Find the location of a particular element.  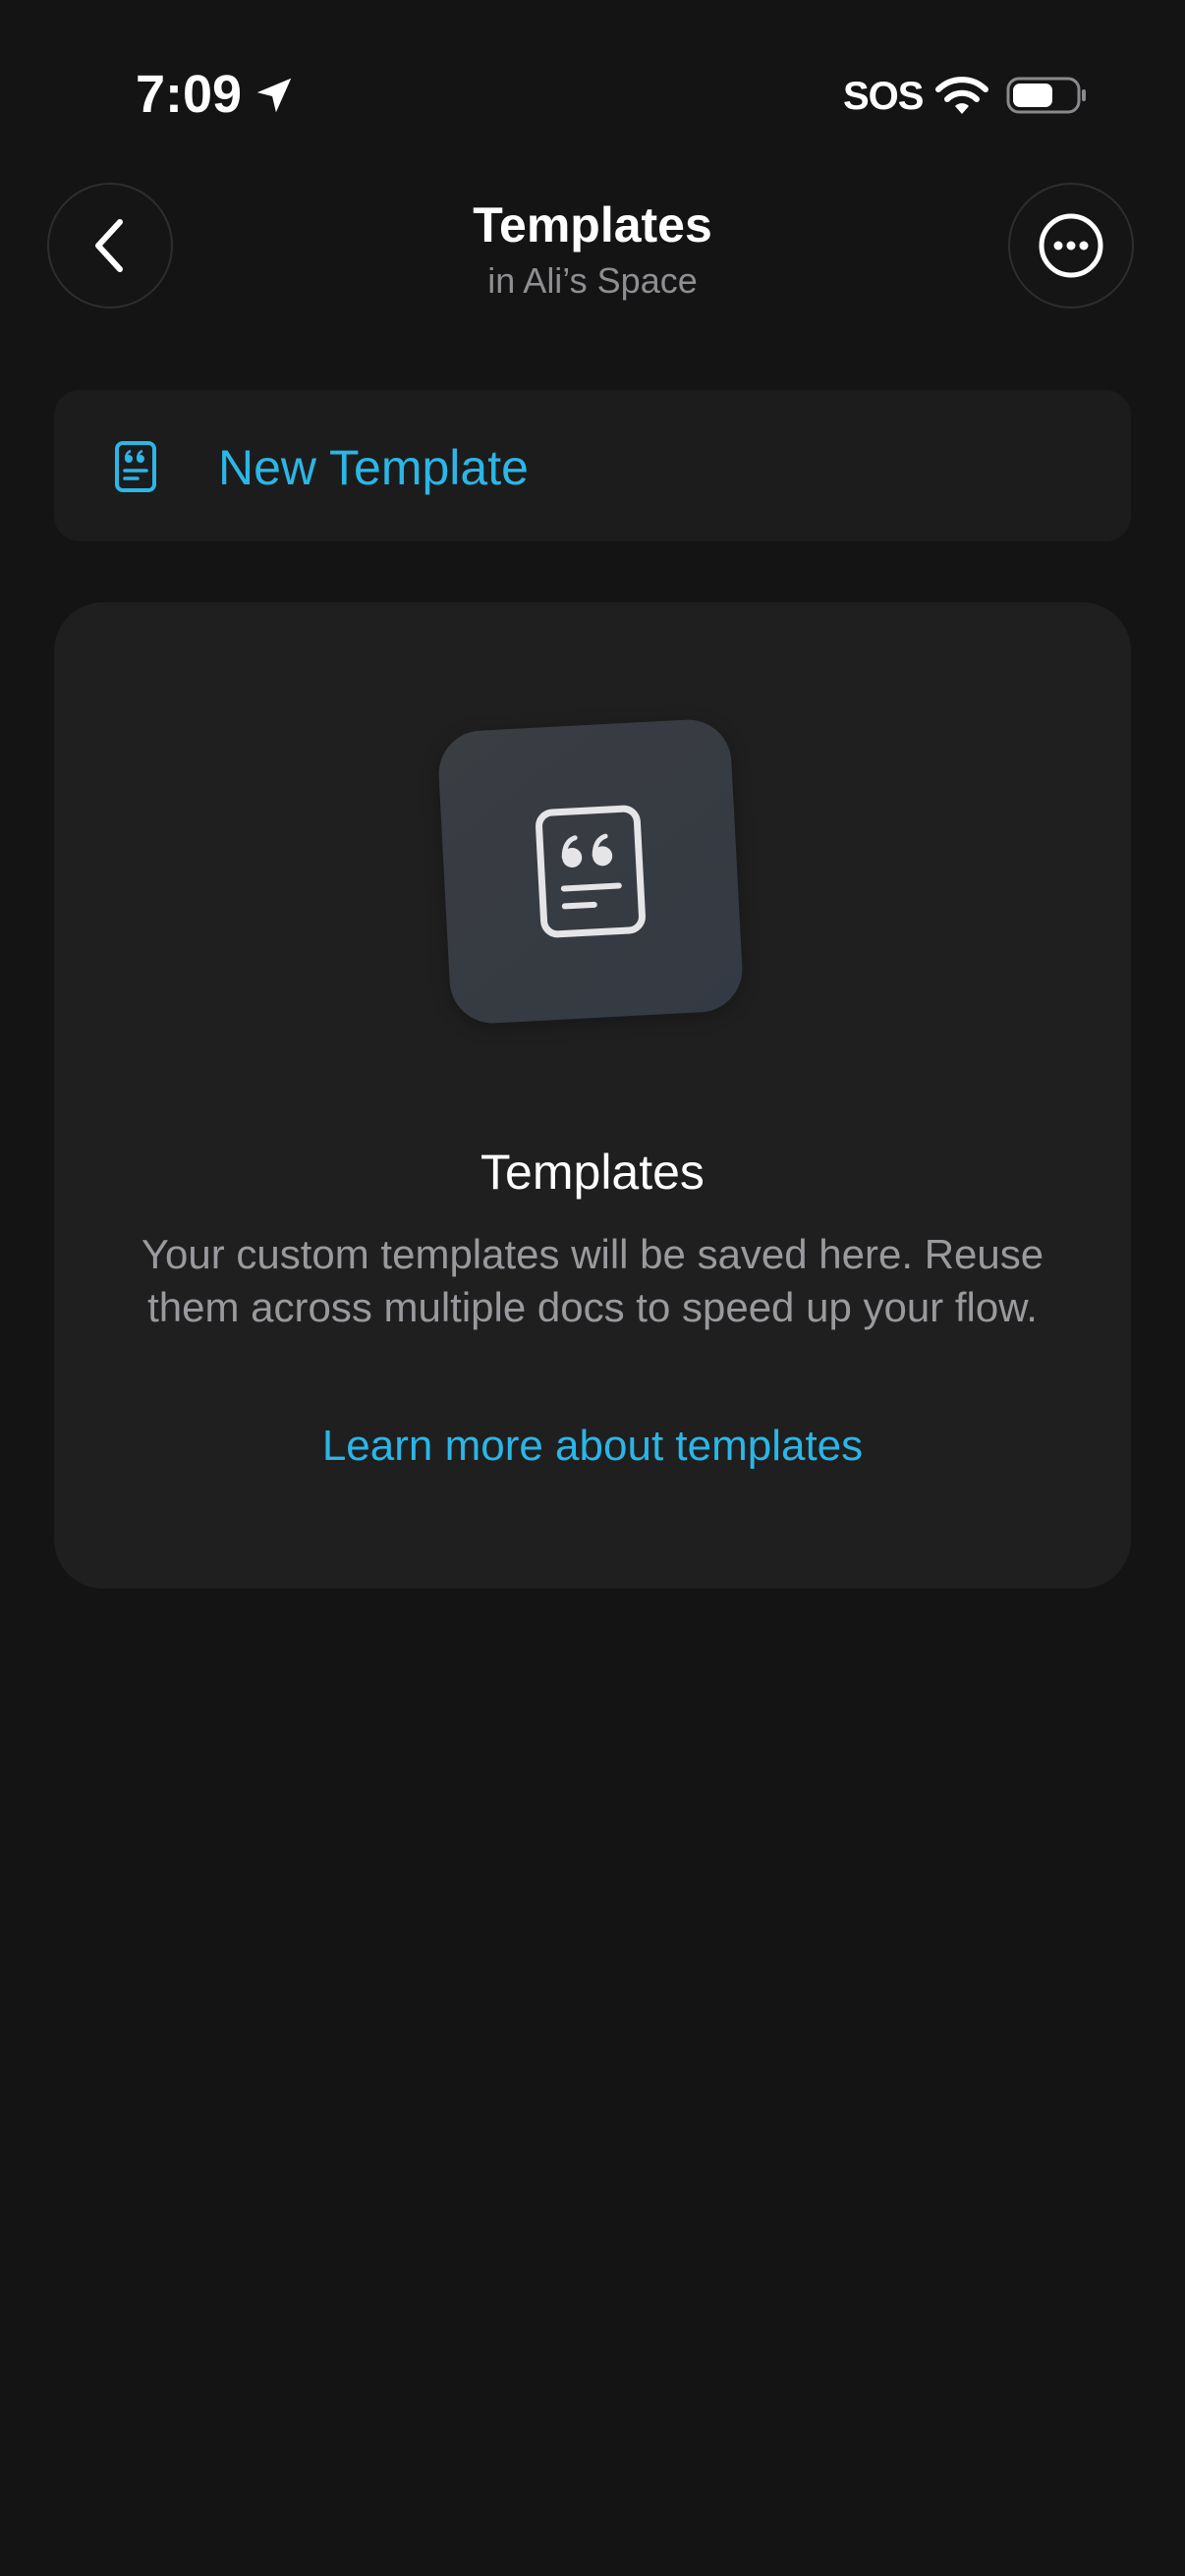

new-template-button is located at coordinates (592, 465).